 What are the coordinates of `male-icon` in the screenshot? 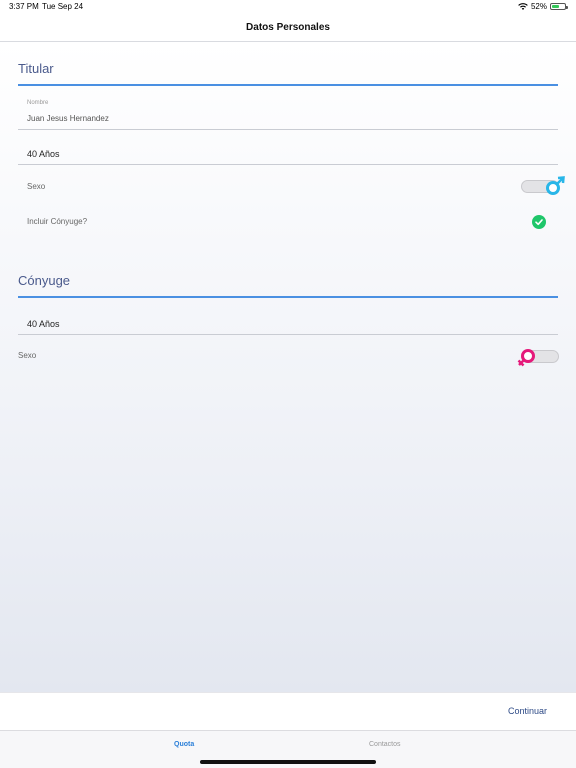 It's located at (555, 185).